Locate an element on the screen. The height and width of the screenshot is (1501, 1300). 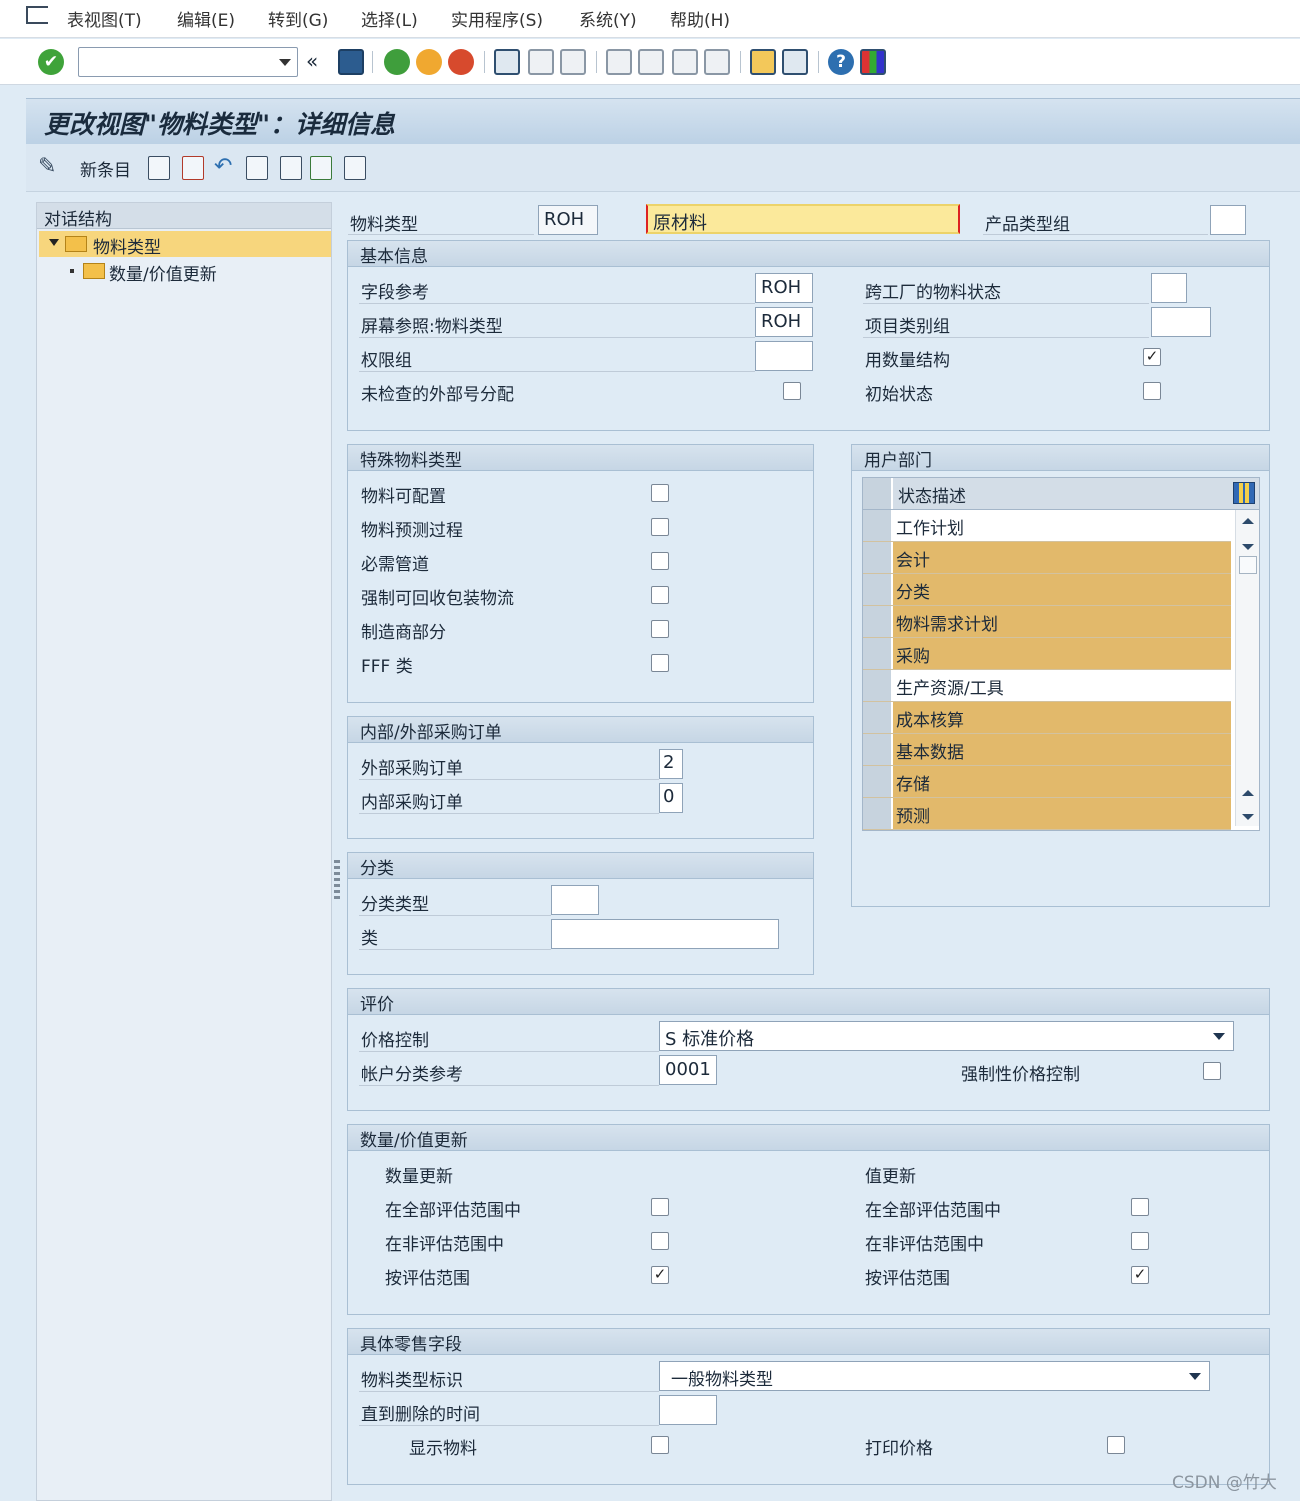
menu-help: 帮助(H) is located at coordinates (700, 18).